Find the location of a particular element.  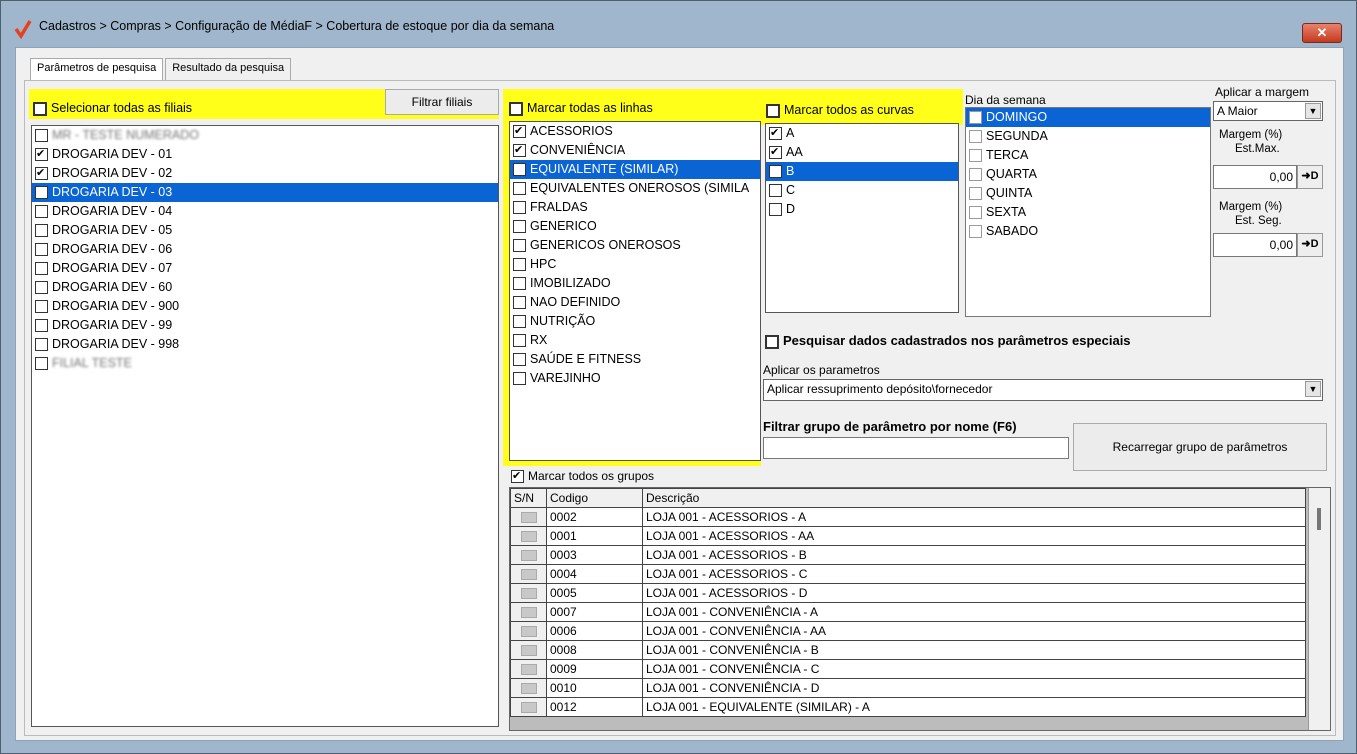

filial-item: DROGARIA DEV - 60 is located at coordinates (265, 287).